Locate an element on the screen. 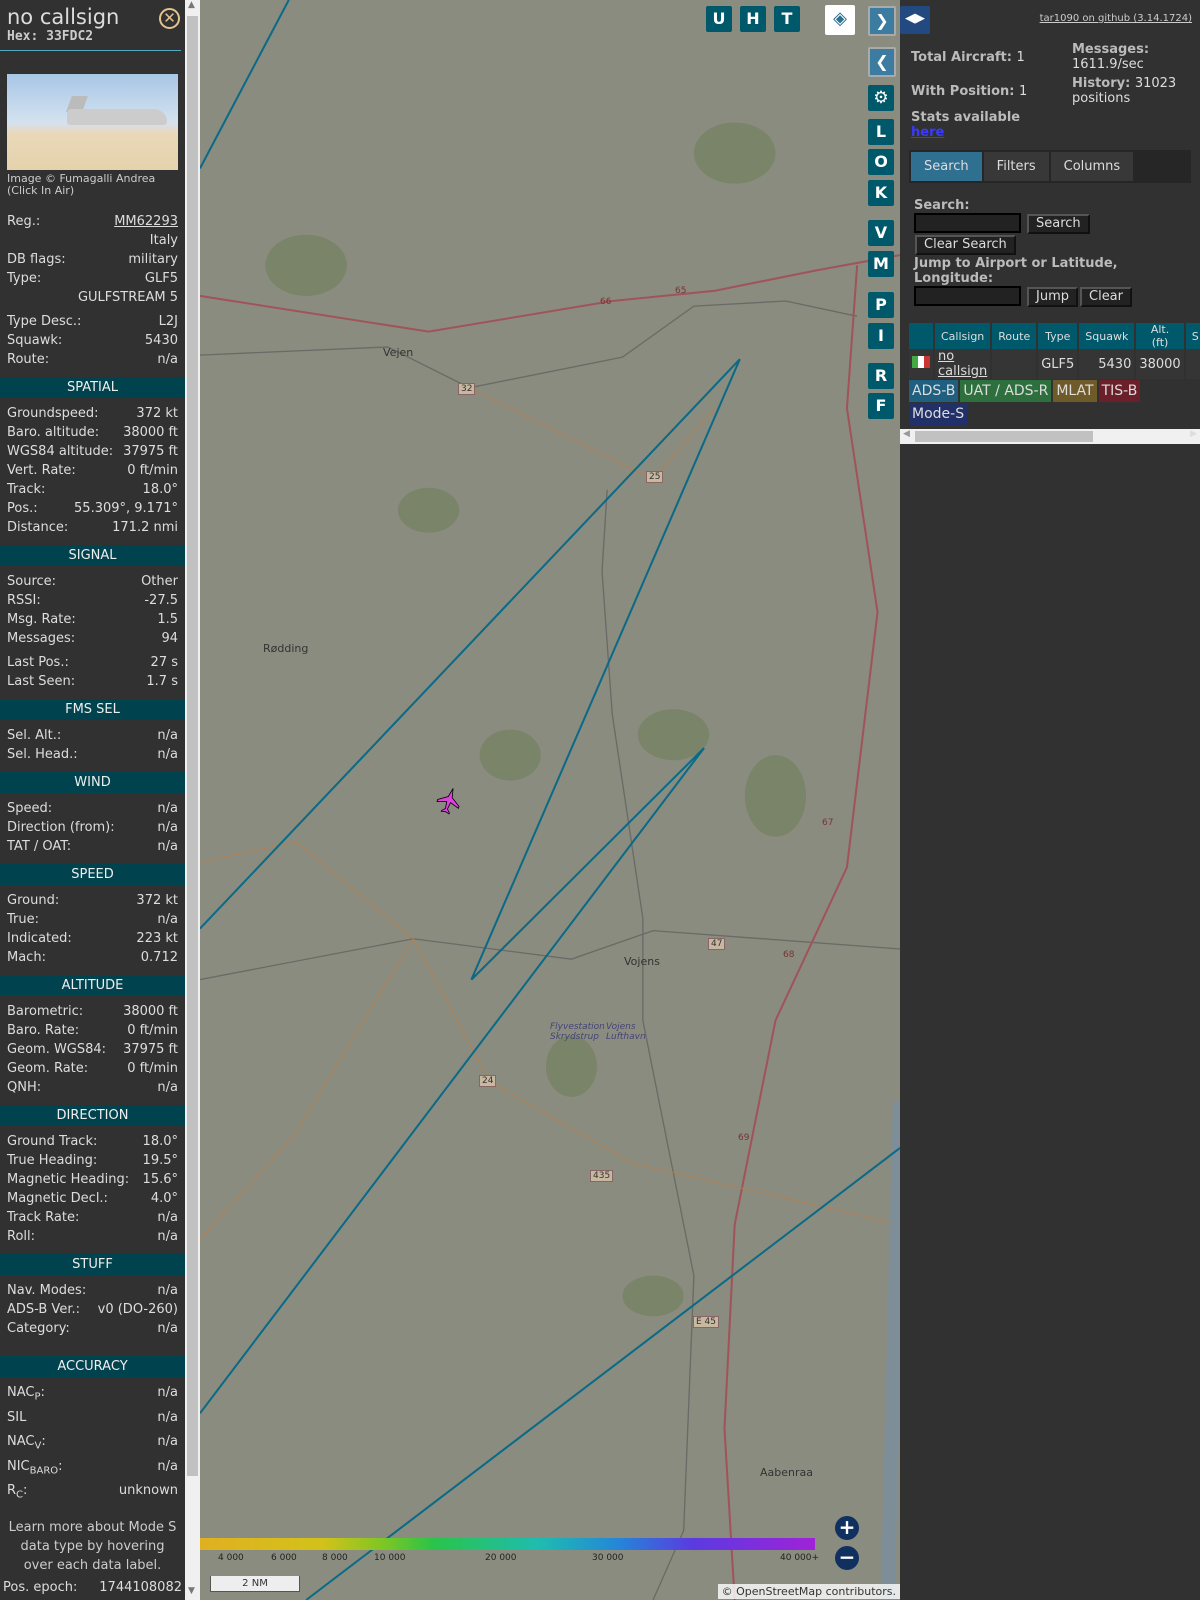 Image resolution: width=1200 pixels, height=1600 pixels. detail-scrollbar: ▲ ▼ is located at coordinates (192, 800).